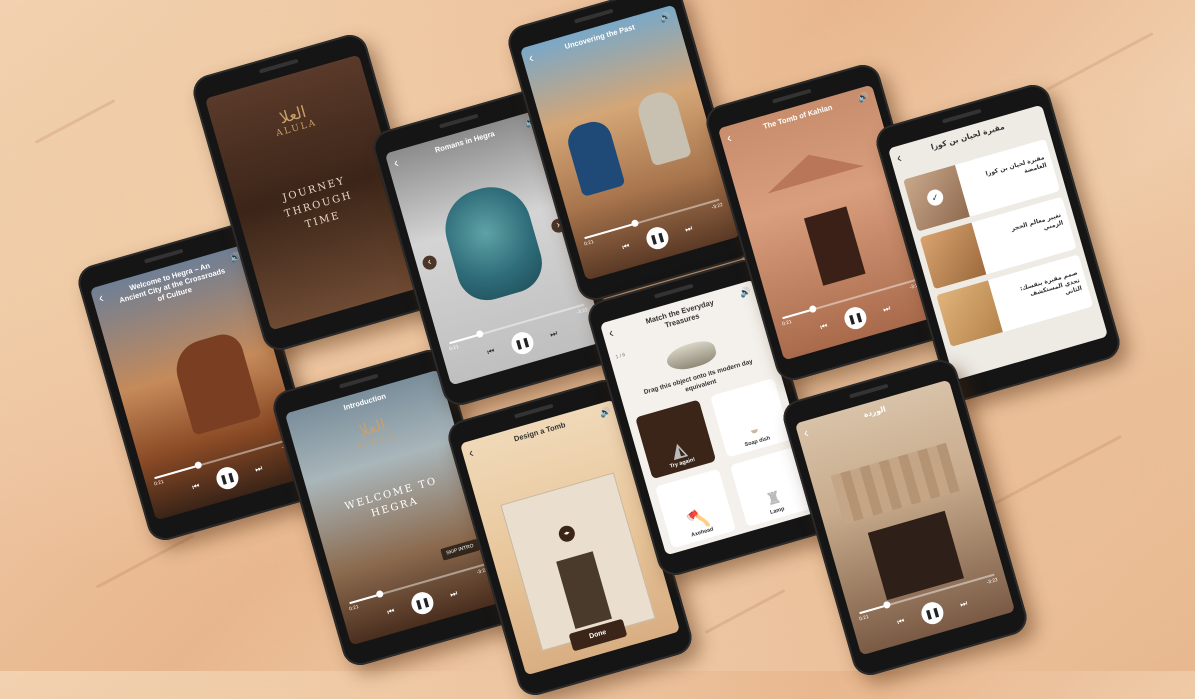 The width and height of the screenshot is (1195, 699). Describe the element at coordinates (464, 141) in the screenshot. I see `screen-title: Romans in Hegra` at that location.